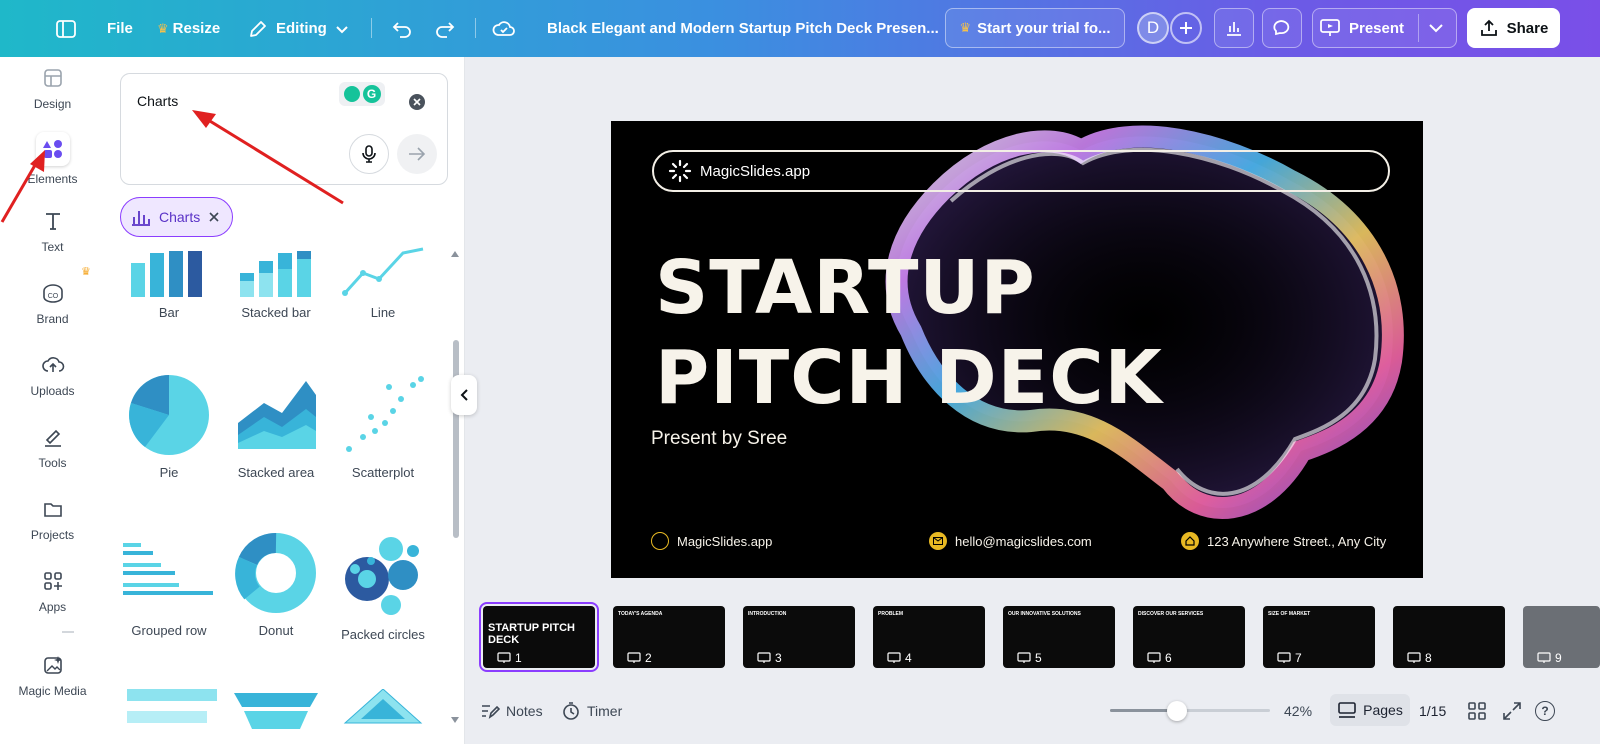 This screenshot has width=1600, height=744. I want to click on nav-item-label: Magic Media, so click(52, 691).